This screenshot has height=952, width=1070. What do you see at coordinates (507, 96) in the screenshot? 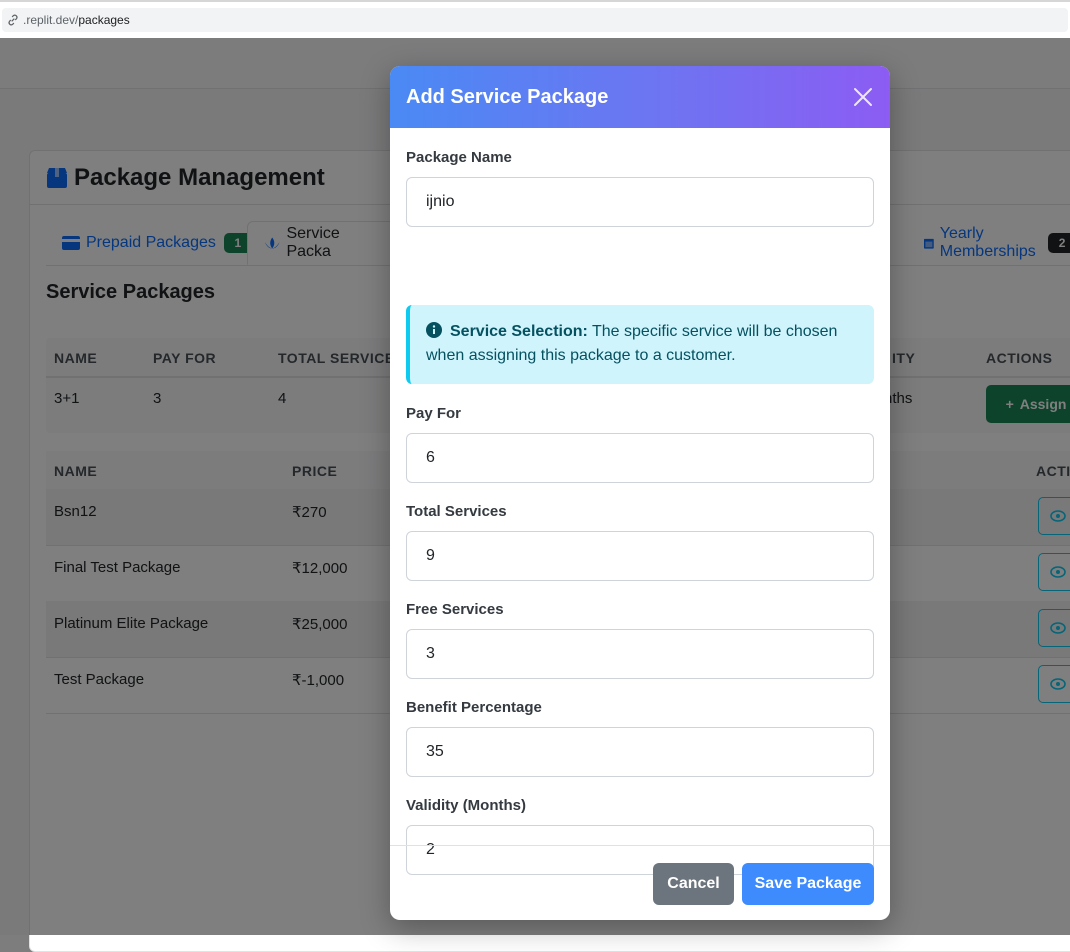
I see `modal-title: Add Service Package` at bounding box center [507, 96].